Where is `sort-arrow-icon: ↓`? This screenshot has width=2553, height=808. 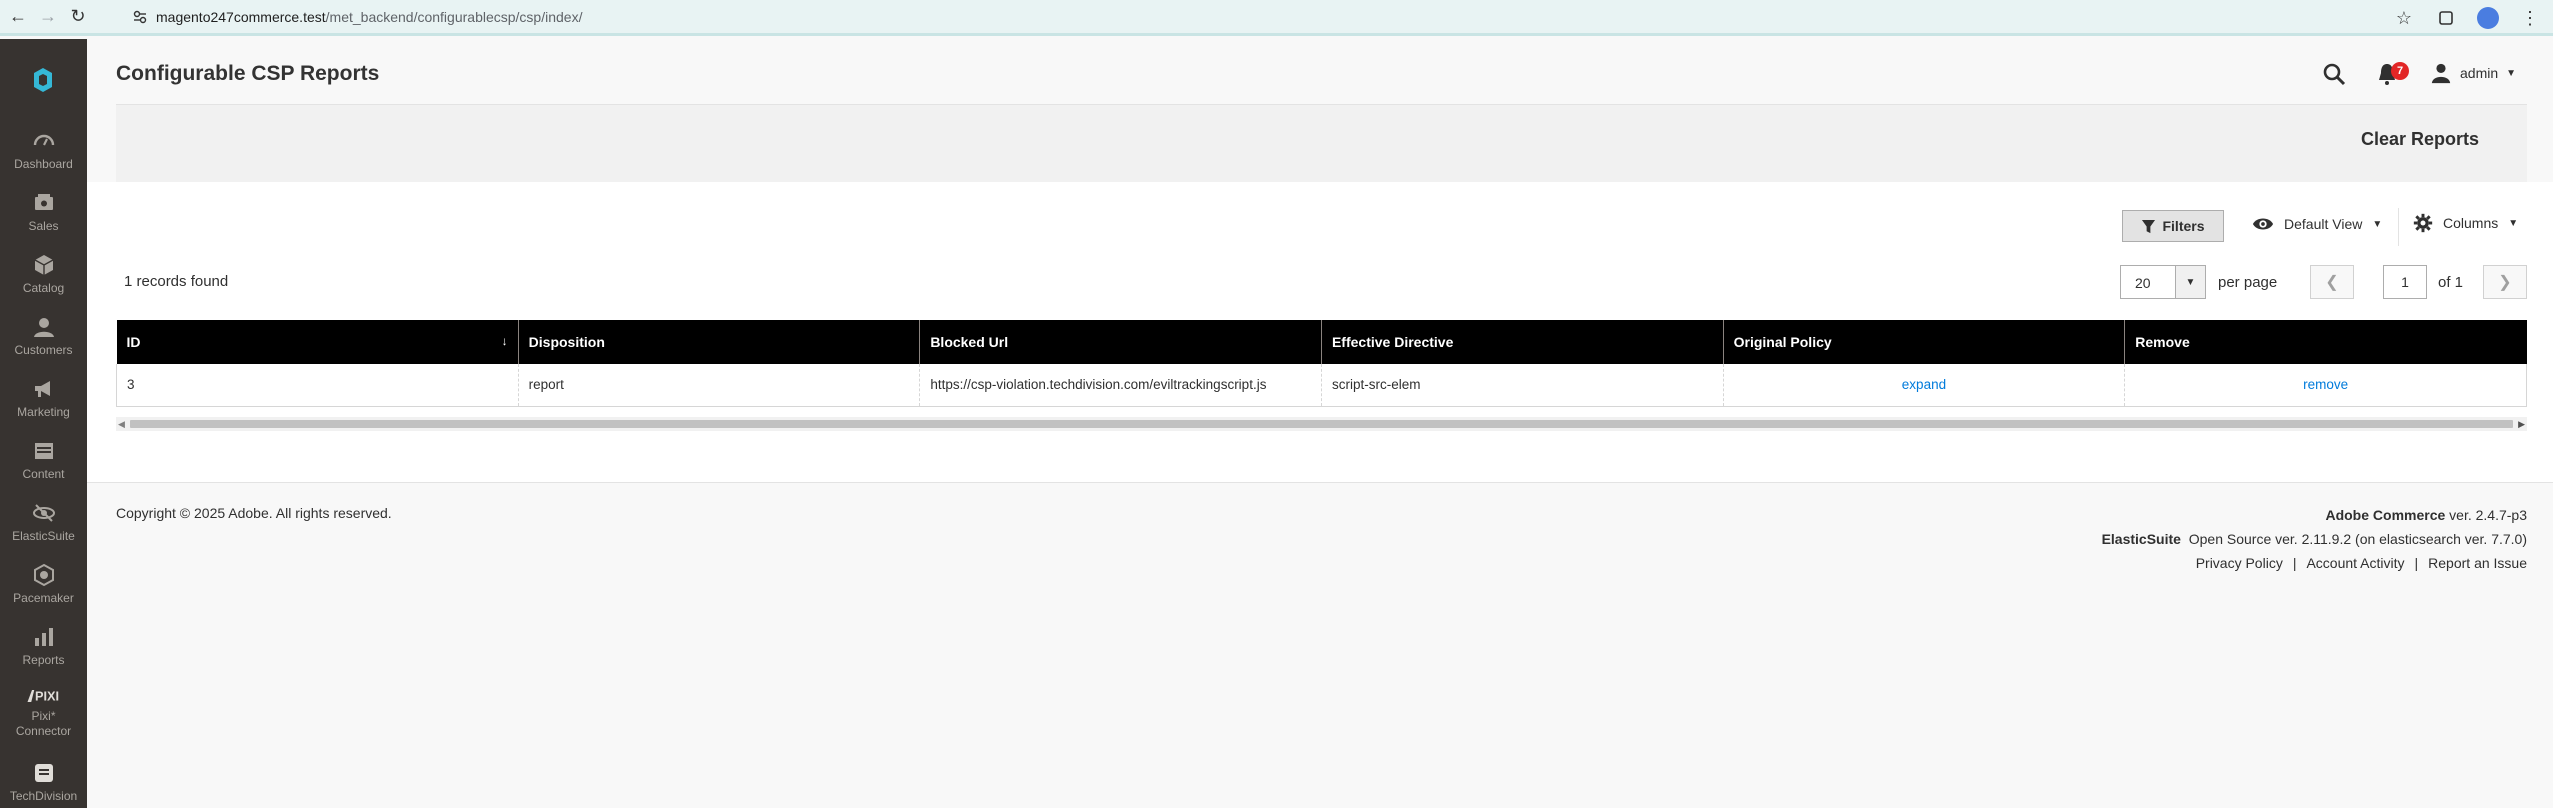
sort-arrow-icon: ↓ is located at coordinates (505, 341).